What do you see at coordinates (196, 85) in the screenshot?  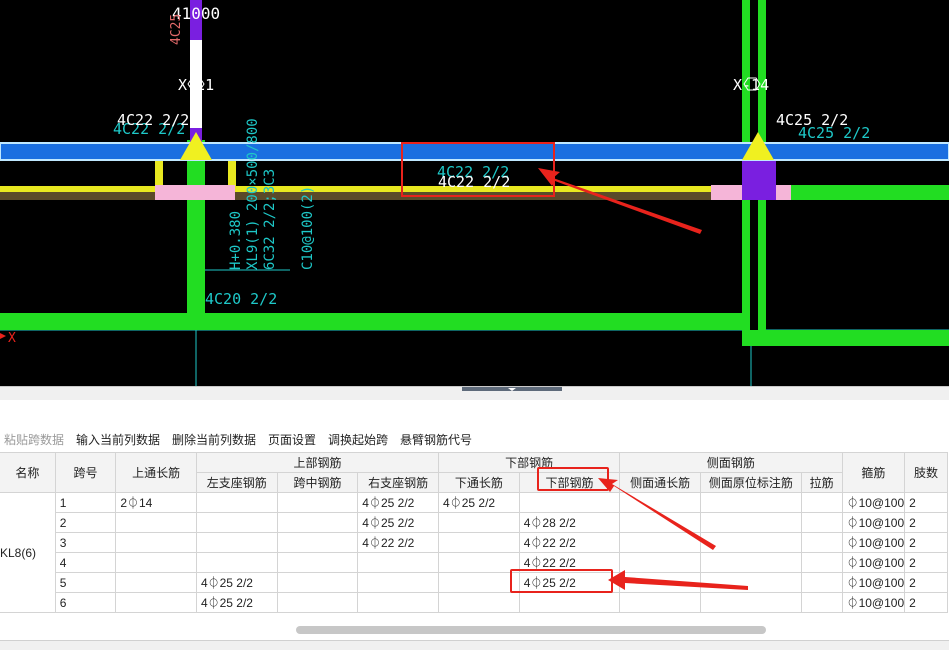 I see `axis-label-left: X-11` at bounding box center [196, 85].